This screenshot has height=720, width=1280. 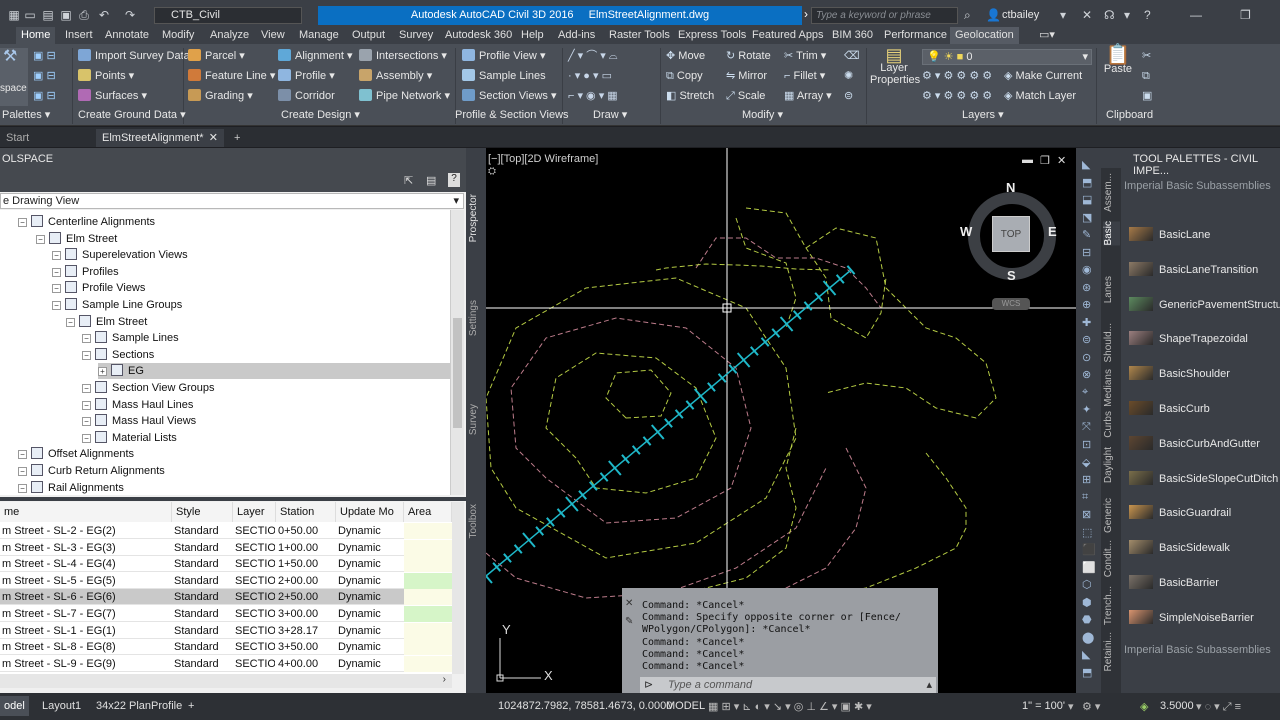 What do you see at coordinates (444, 679) in the screenshot?
I see `chevron-right-icon: ›` at bounding box center [444, 679].